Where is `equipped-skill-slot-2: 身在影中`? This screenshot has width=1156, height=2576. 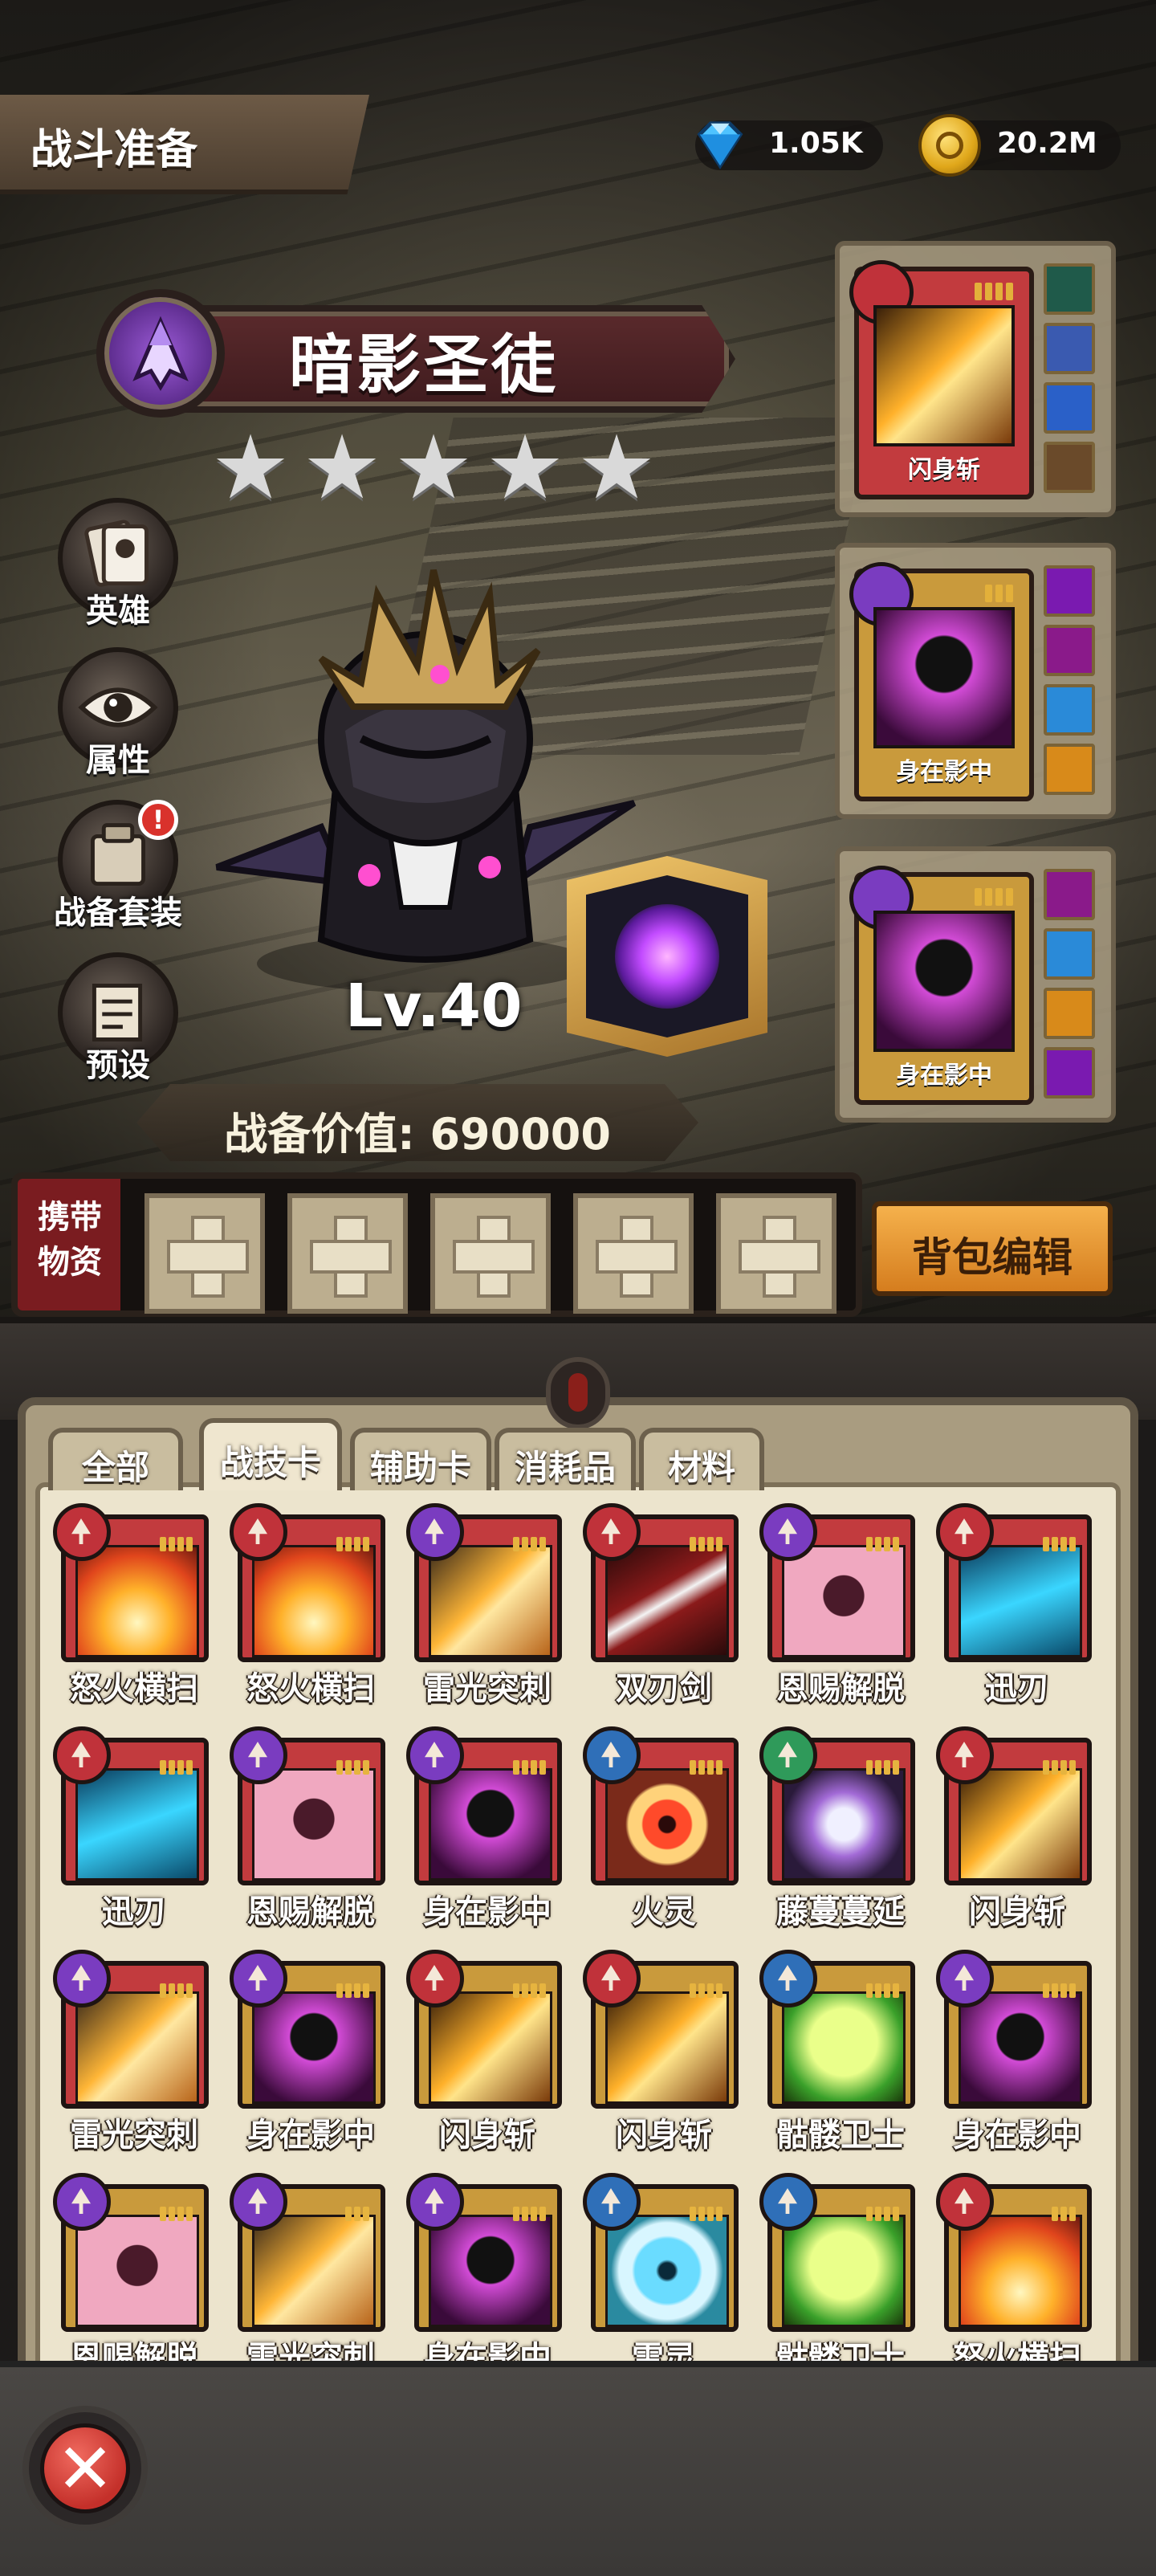
equipped-skill-slot-2: 身在影中 is located at coordinates (976, 681).